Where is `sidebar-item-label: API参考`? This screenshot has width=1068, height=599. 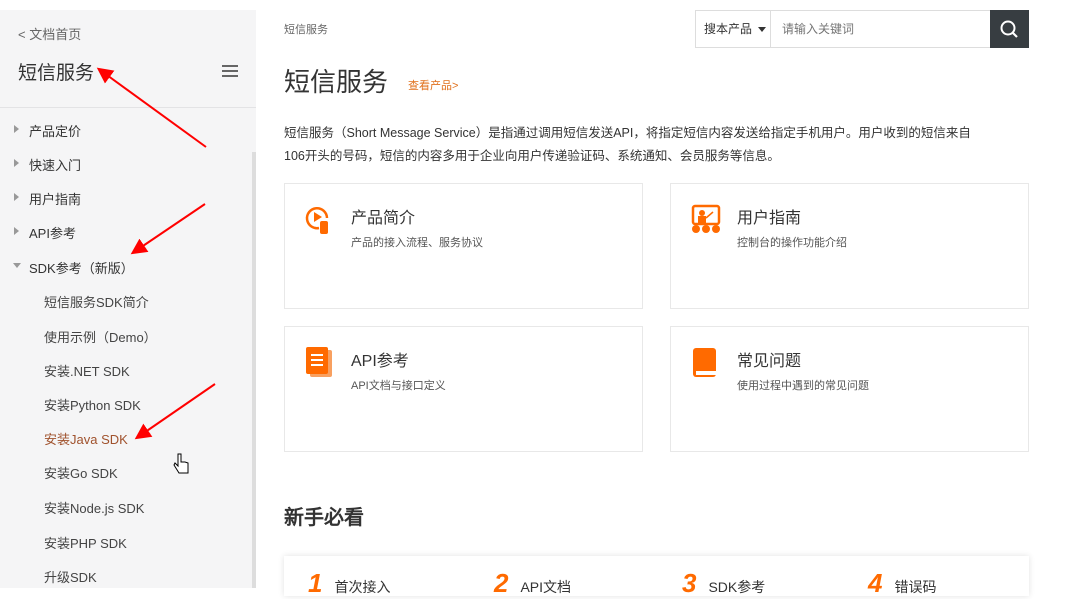 sidebar-item-label: API参考 is located at coordinates (52, 233).